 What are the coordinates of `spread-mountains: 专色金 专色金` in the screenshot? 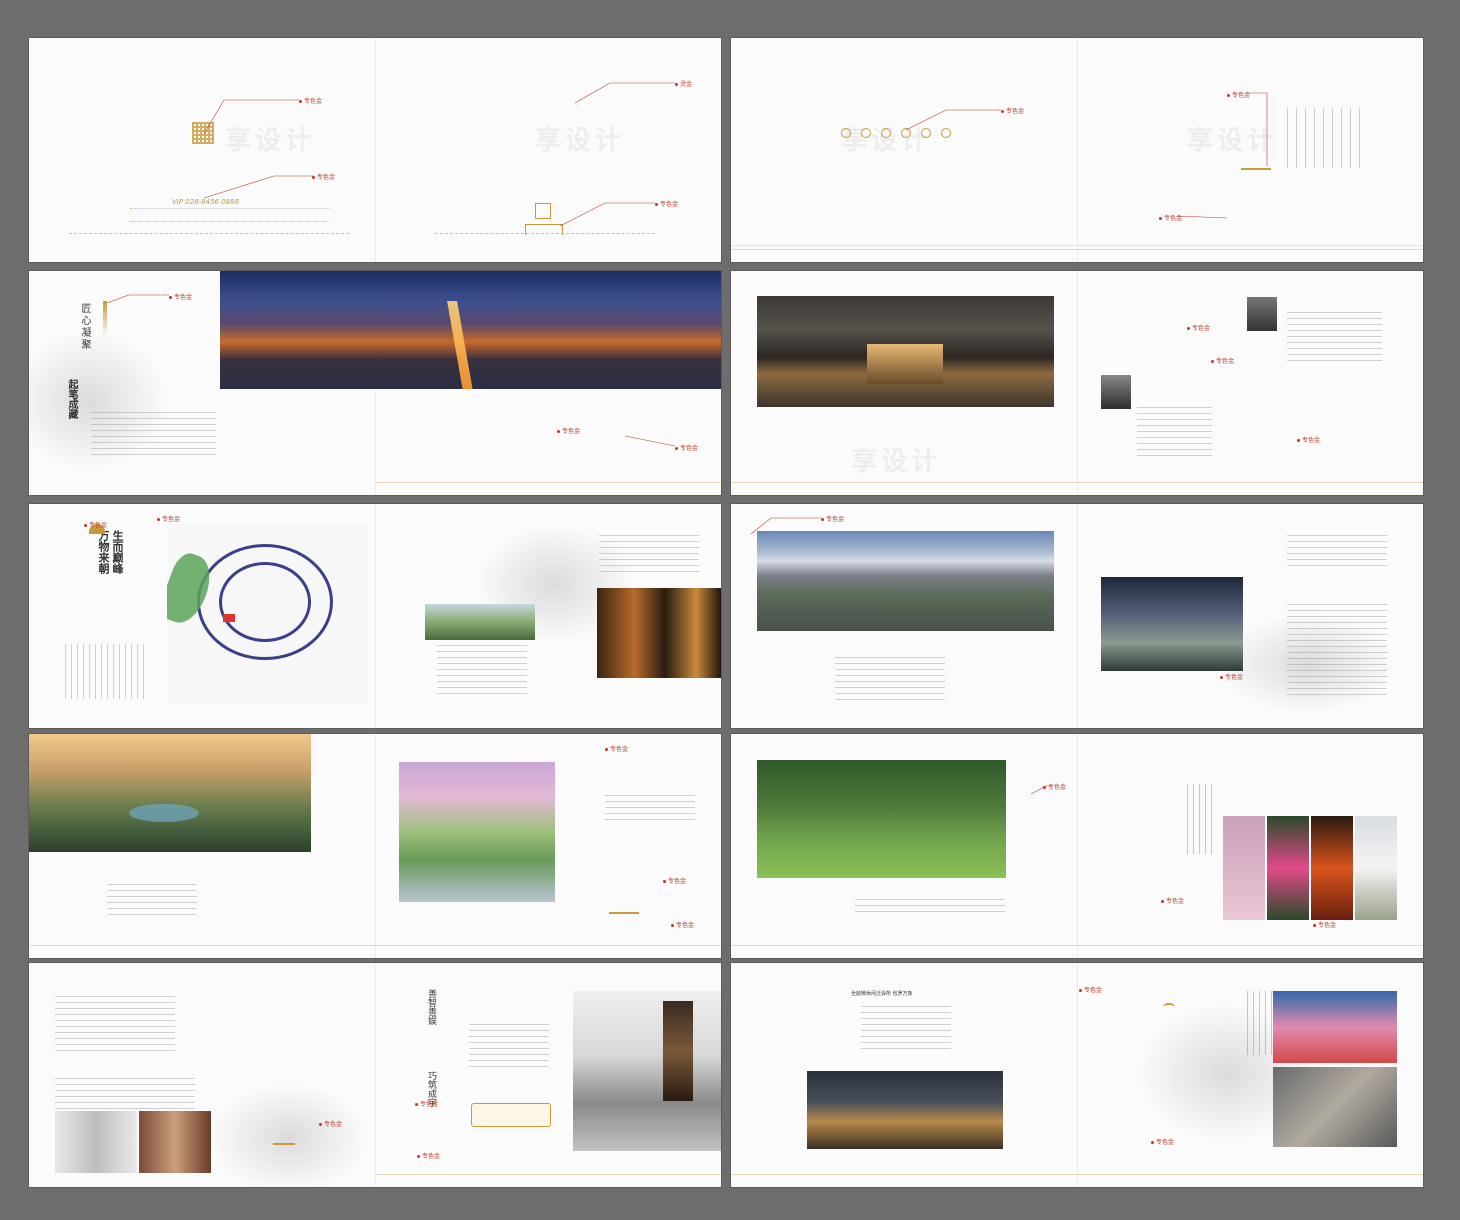 It's located at (1077, 616).